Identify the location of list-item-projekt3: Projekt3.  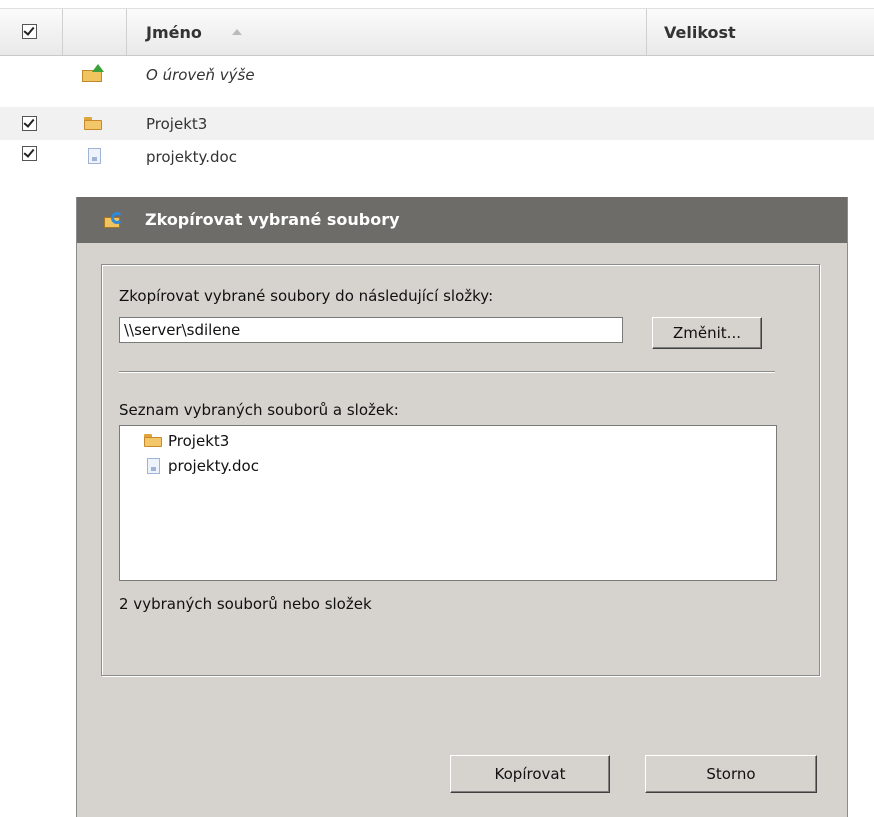
(437, 123).